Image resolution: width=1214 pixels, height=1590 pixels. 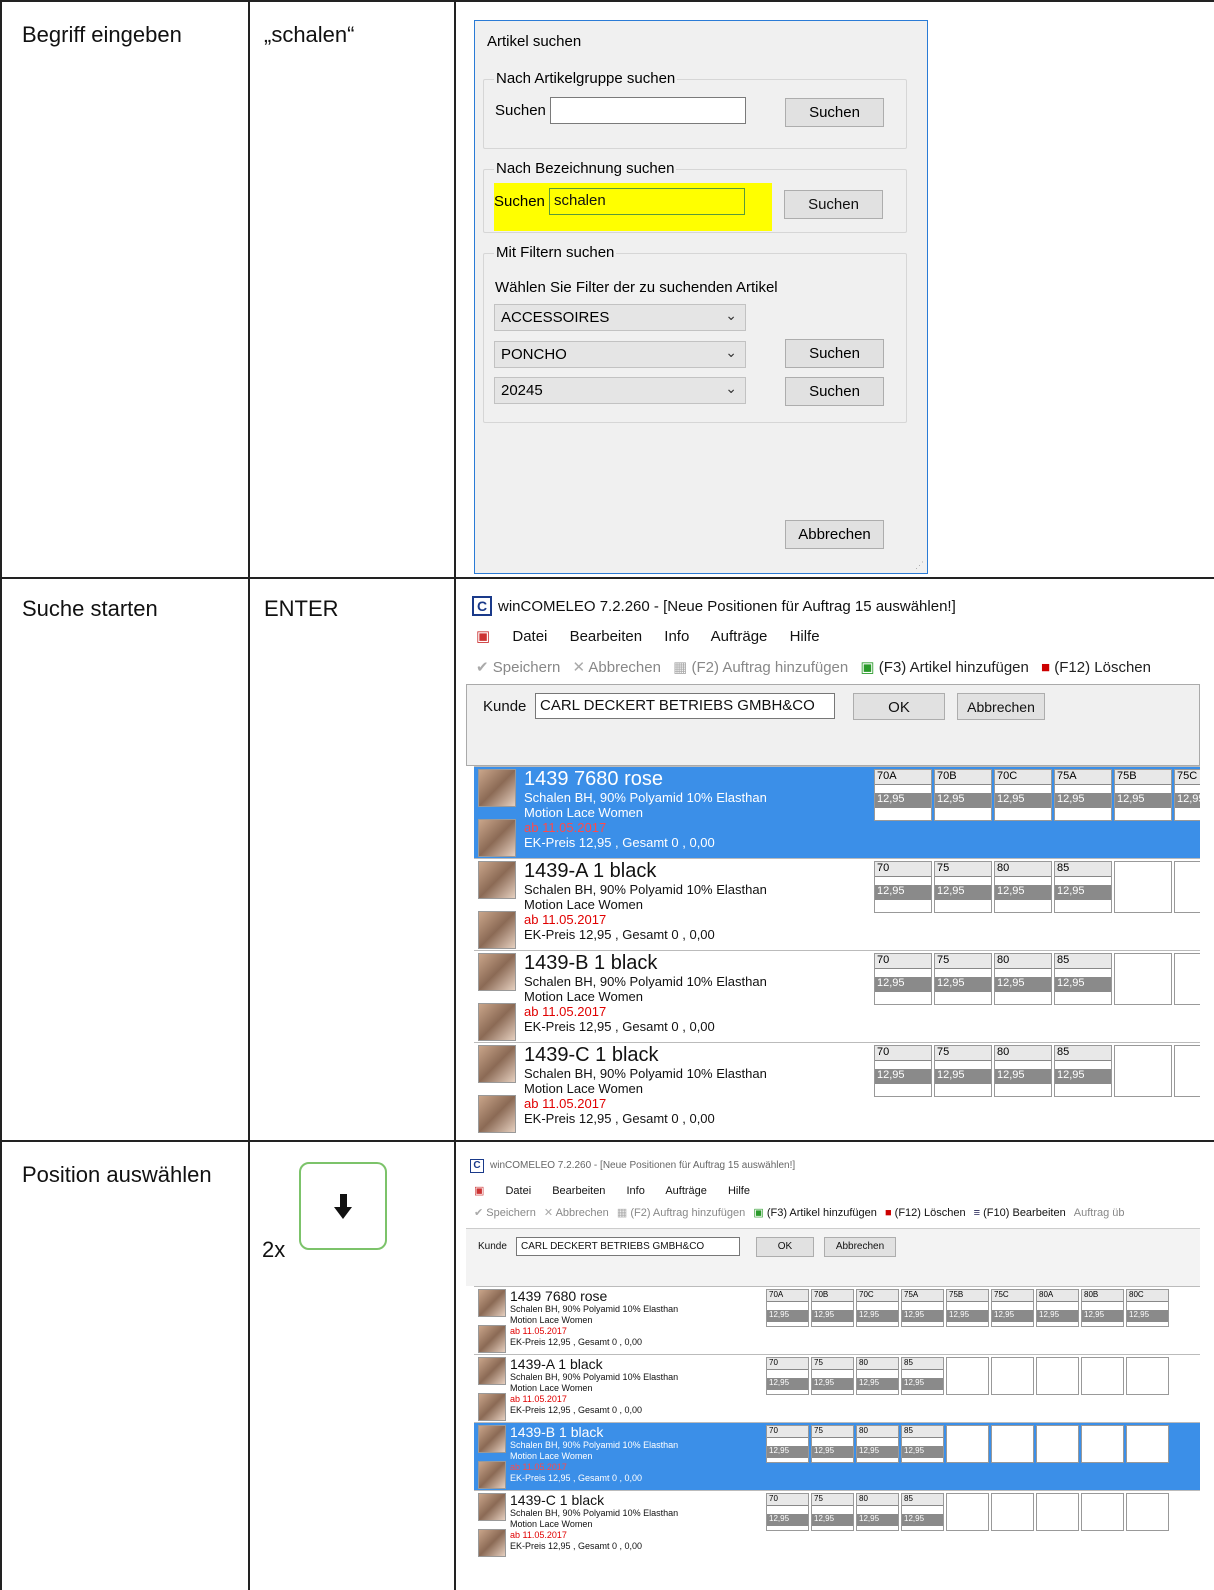 I want to click on size-cell: 75A 12,95, so click(x=922, y=1308).